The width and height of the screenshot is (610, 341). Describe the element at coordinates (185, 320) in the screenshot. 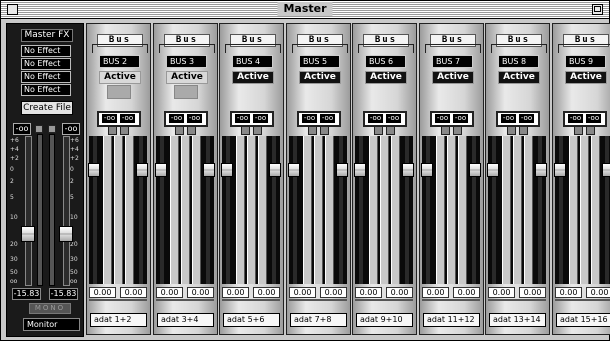

I see `output-routing-field: adat 3+4` at that location.